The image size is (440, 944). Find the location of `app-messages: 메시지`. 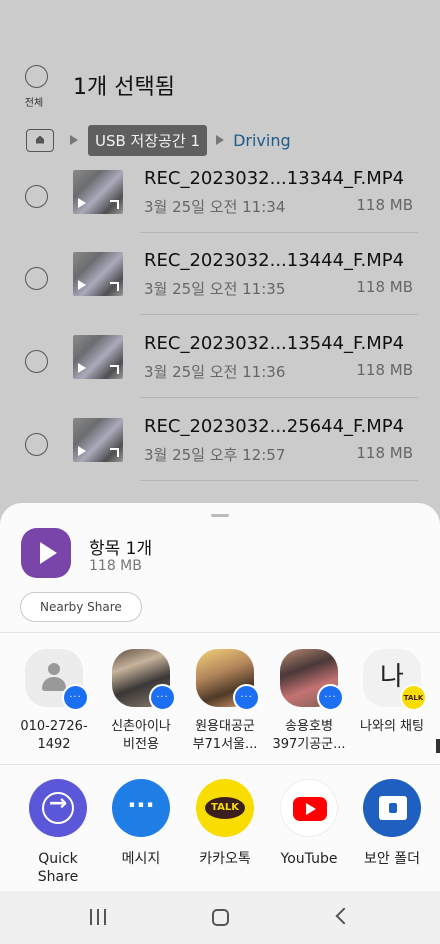

app-messages: 메시지 is located at coordinates (141, 823).